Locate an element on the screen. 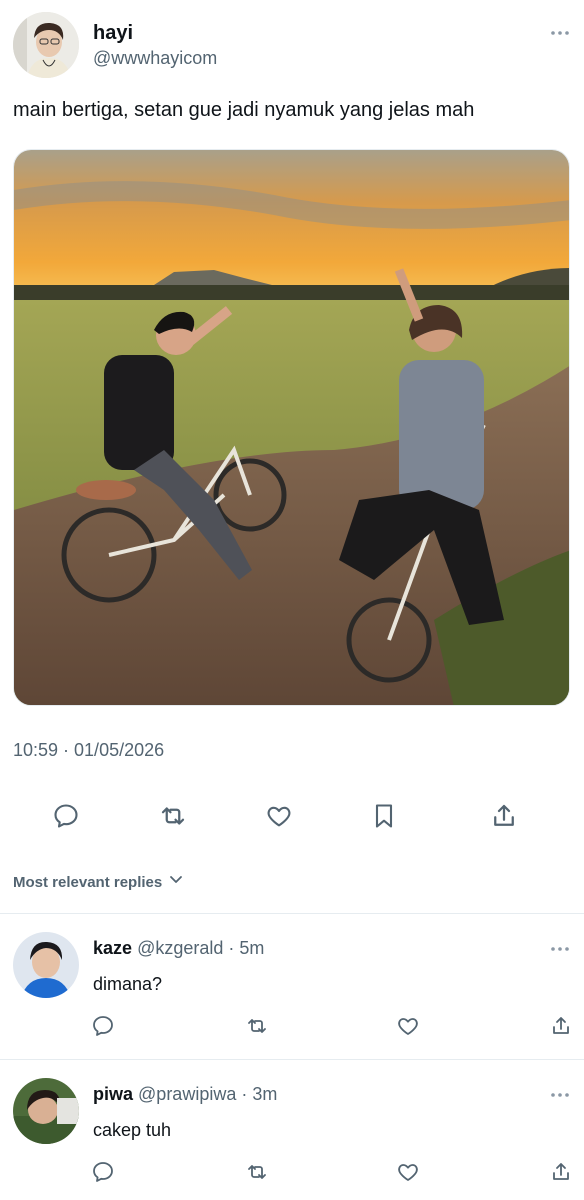  reply-text: dimana? is located at coordinates (128, 984).